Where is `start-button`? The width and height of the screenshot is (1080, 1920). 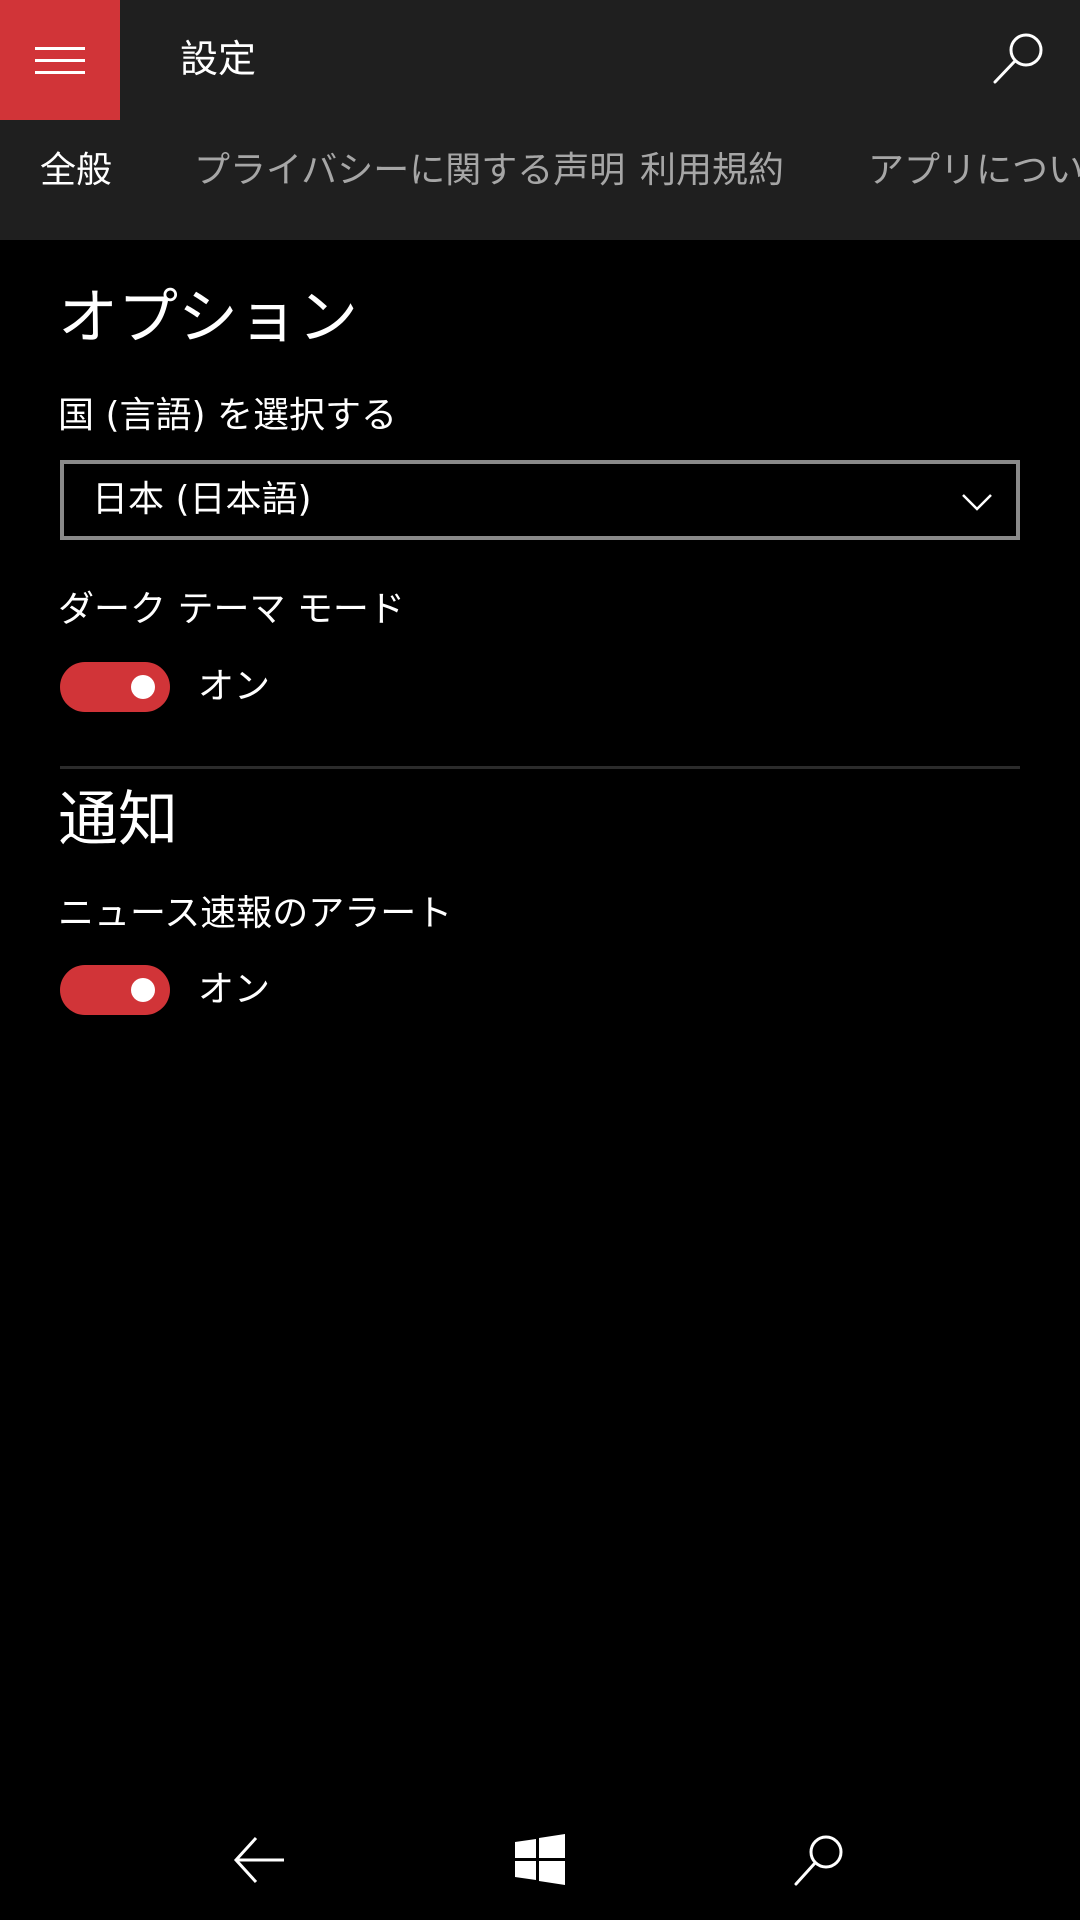
start-button is located at coordinates (540, 1860).